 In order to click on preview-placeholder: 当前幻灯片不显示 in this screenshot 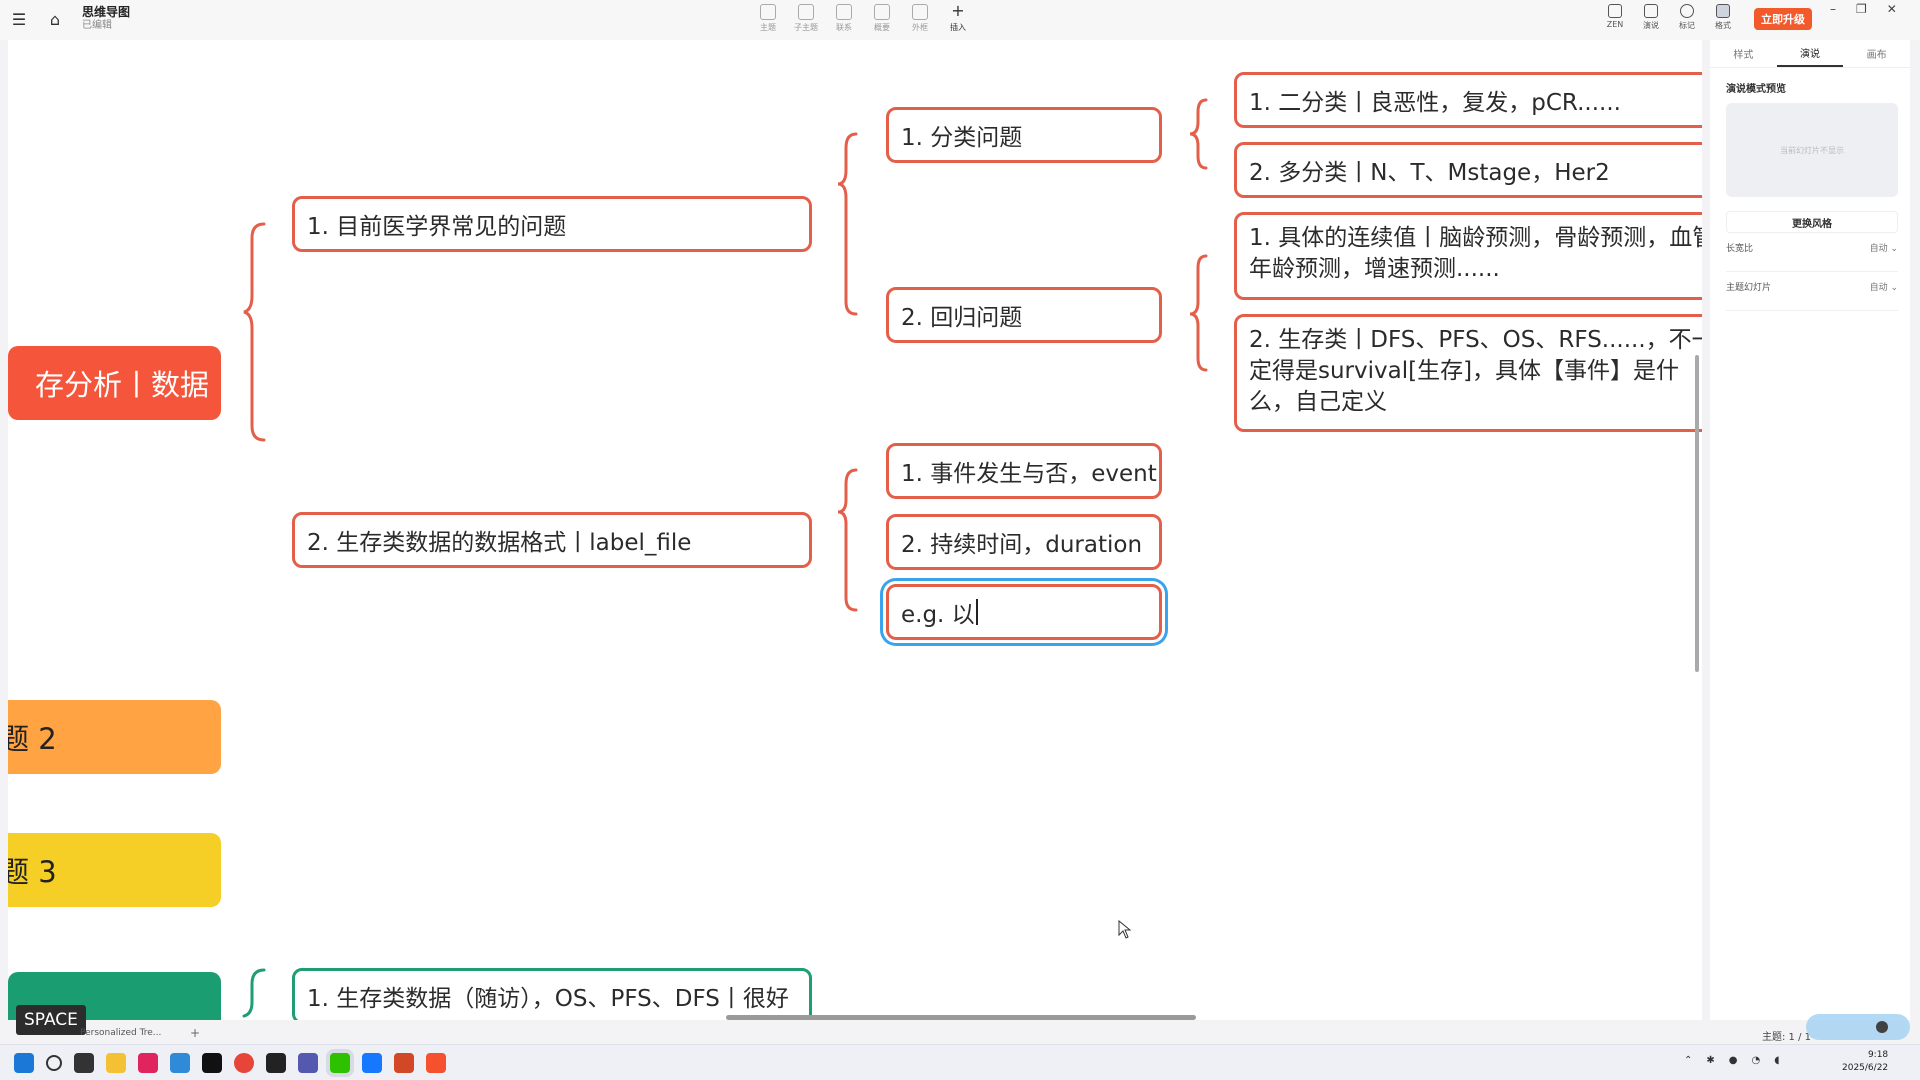, I will do `click(1812, 150)`.